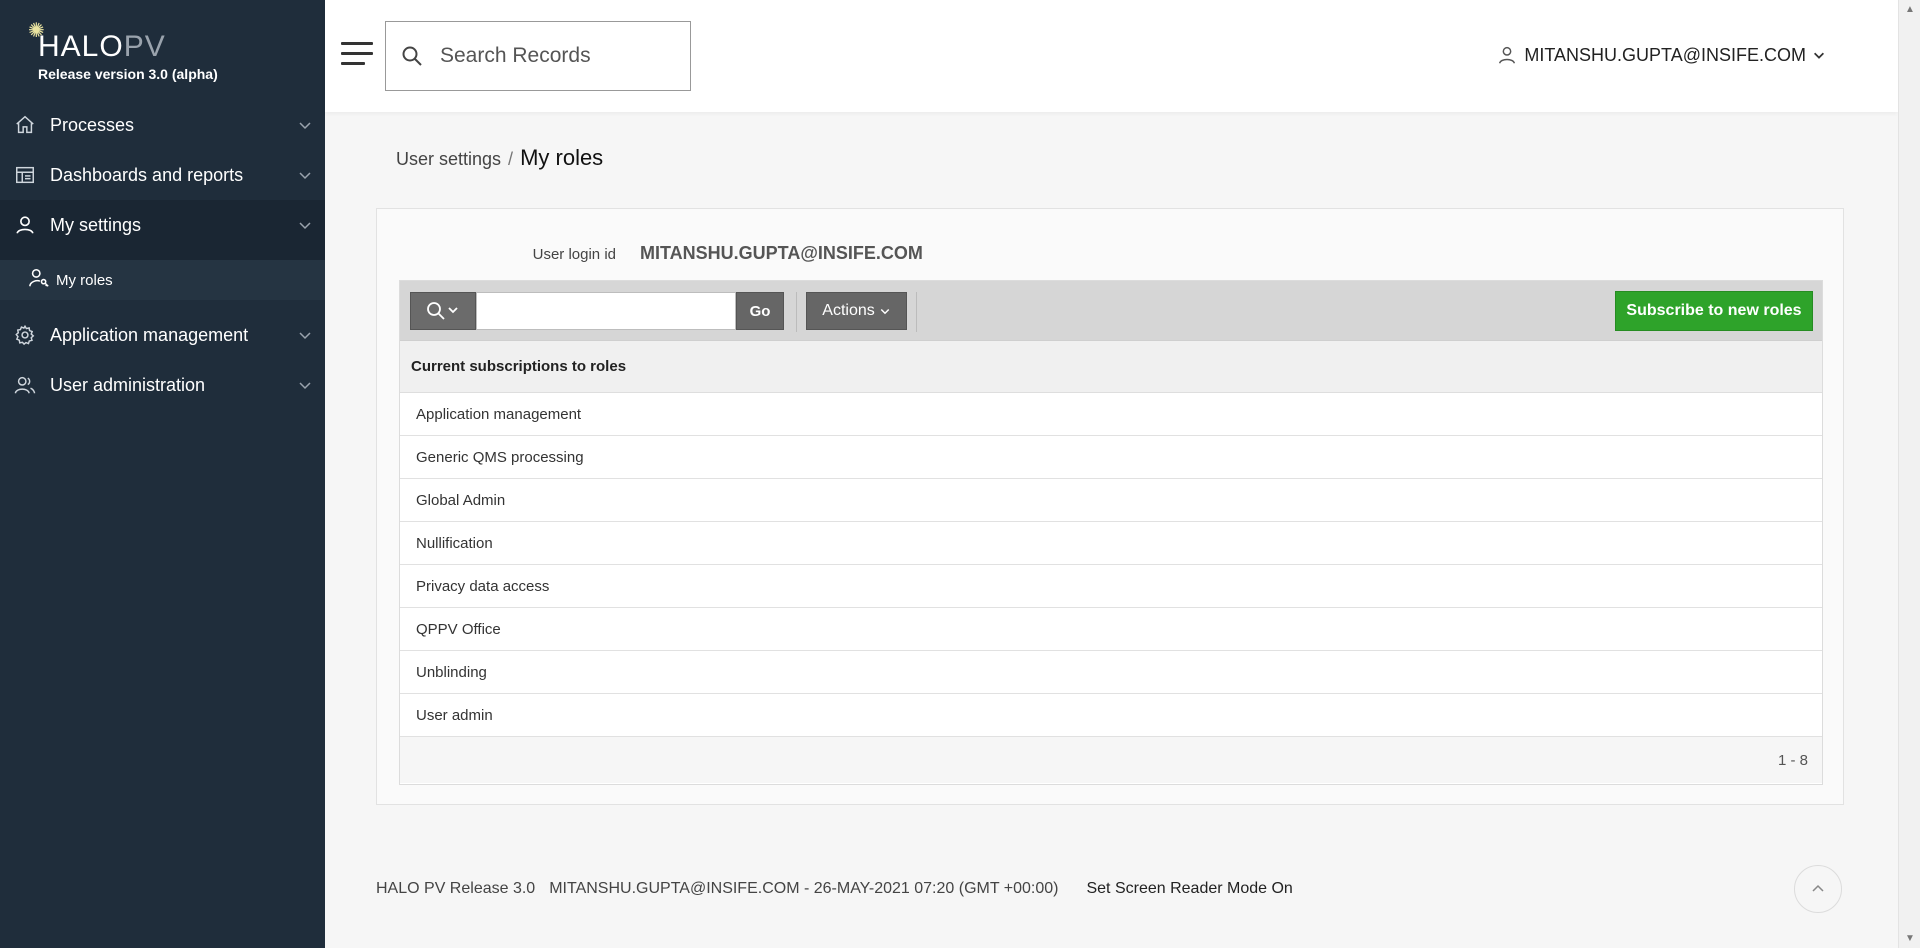 The height and width of the screenshot is (948, 1920). Describe the element at coordinates (25, 335) in the screenshot. I see `gear-icon` at that location.